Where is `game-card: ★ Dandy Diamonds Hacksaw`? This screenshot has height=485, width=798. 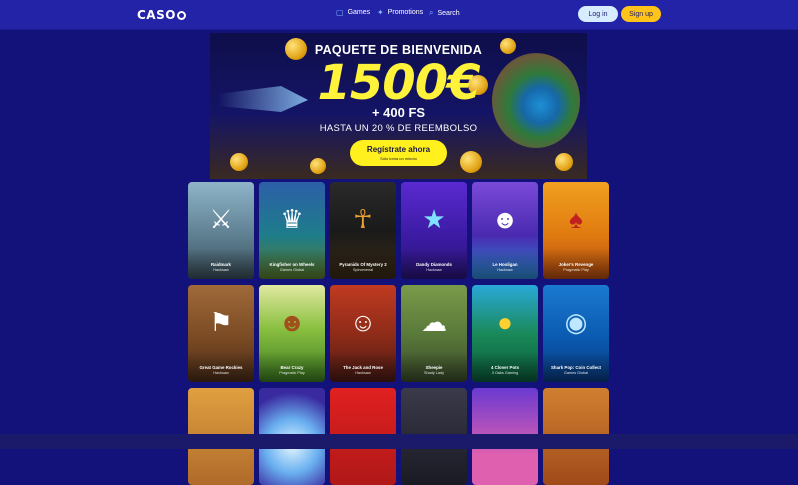
game-card: ★ Dandy Diamonds Hacksaw is located at coordinates (434, 230).